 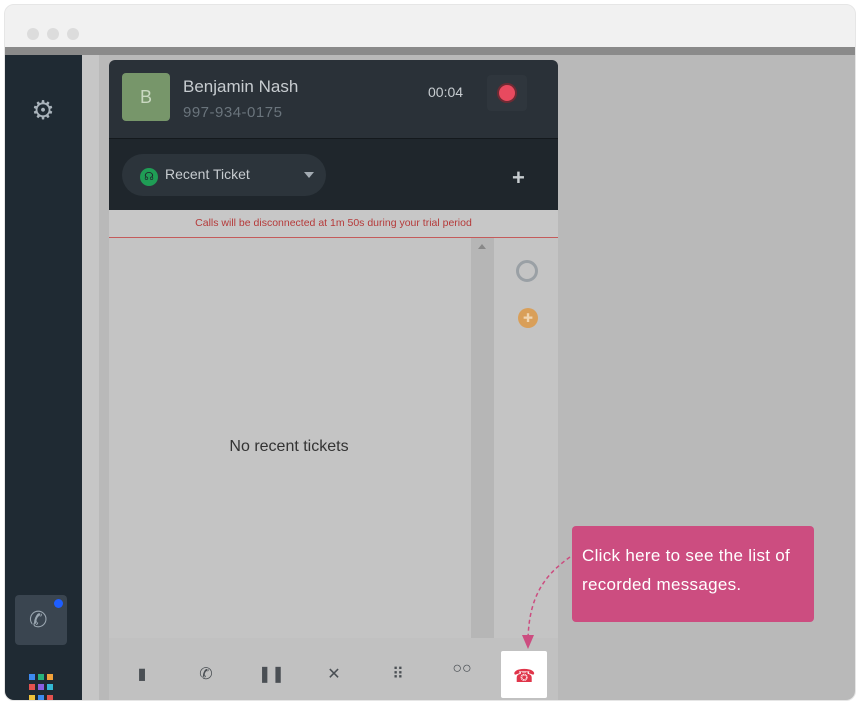 What do you see at coordinates (289, 446) in the screenshot?
I see `empty-state-text: No recent tickets` at bounding box center [289, 446].